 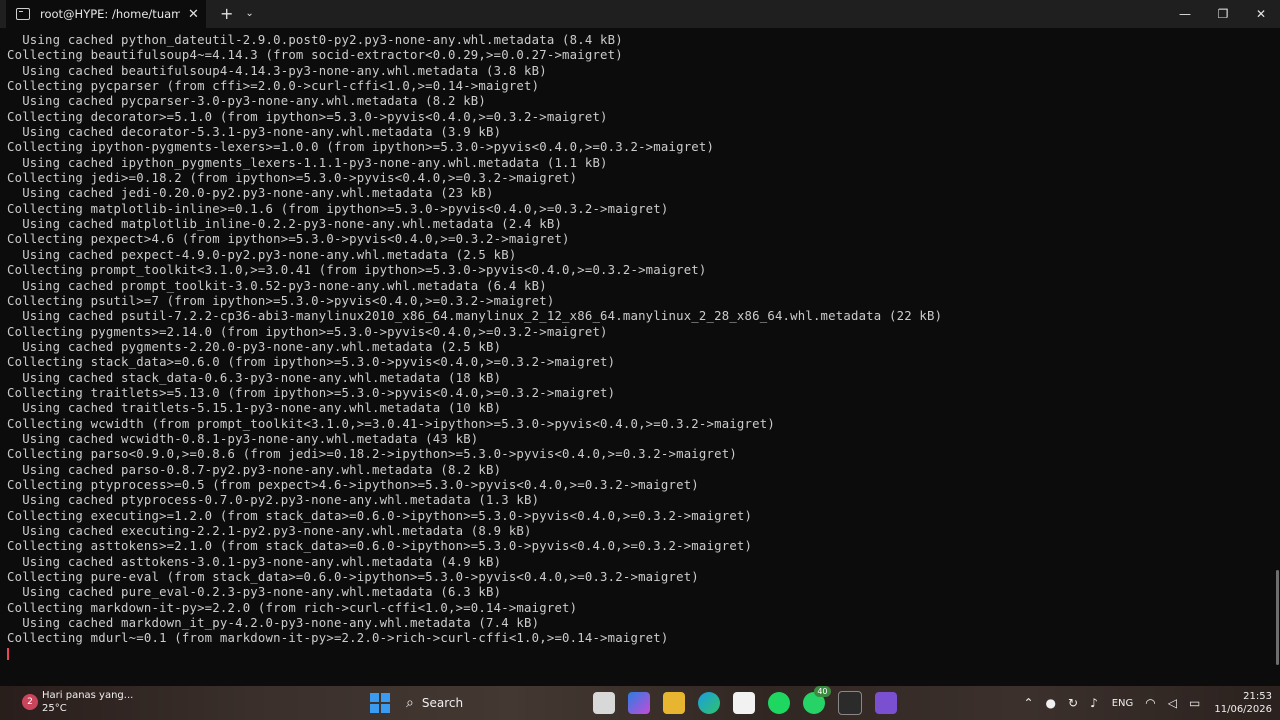 I want to click on minimize-button: —, so click(x=1185, y=14).